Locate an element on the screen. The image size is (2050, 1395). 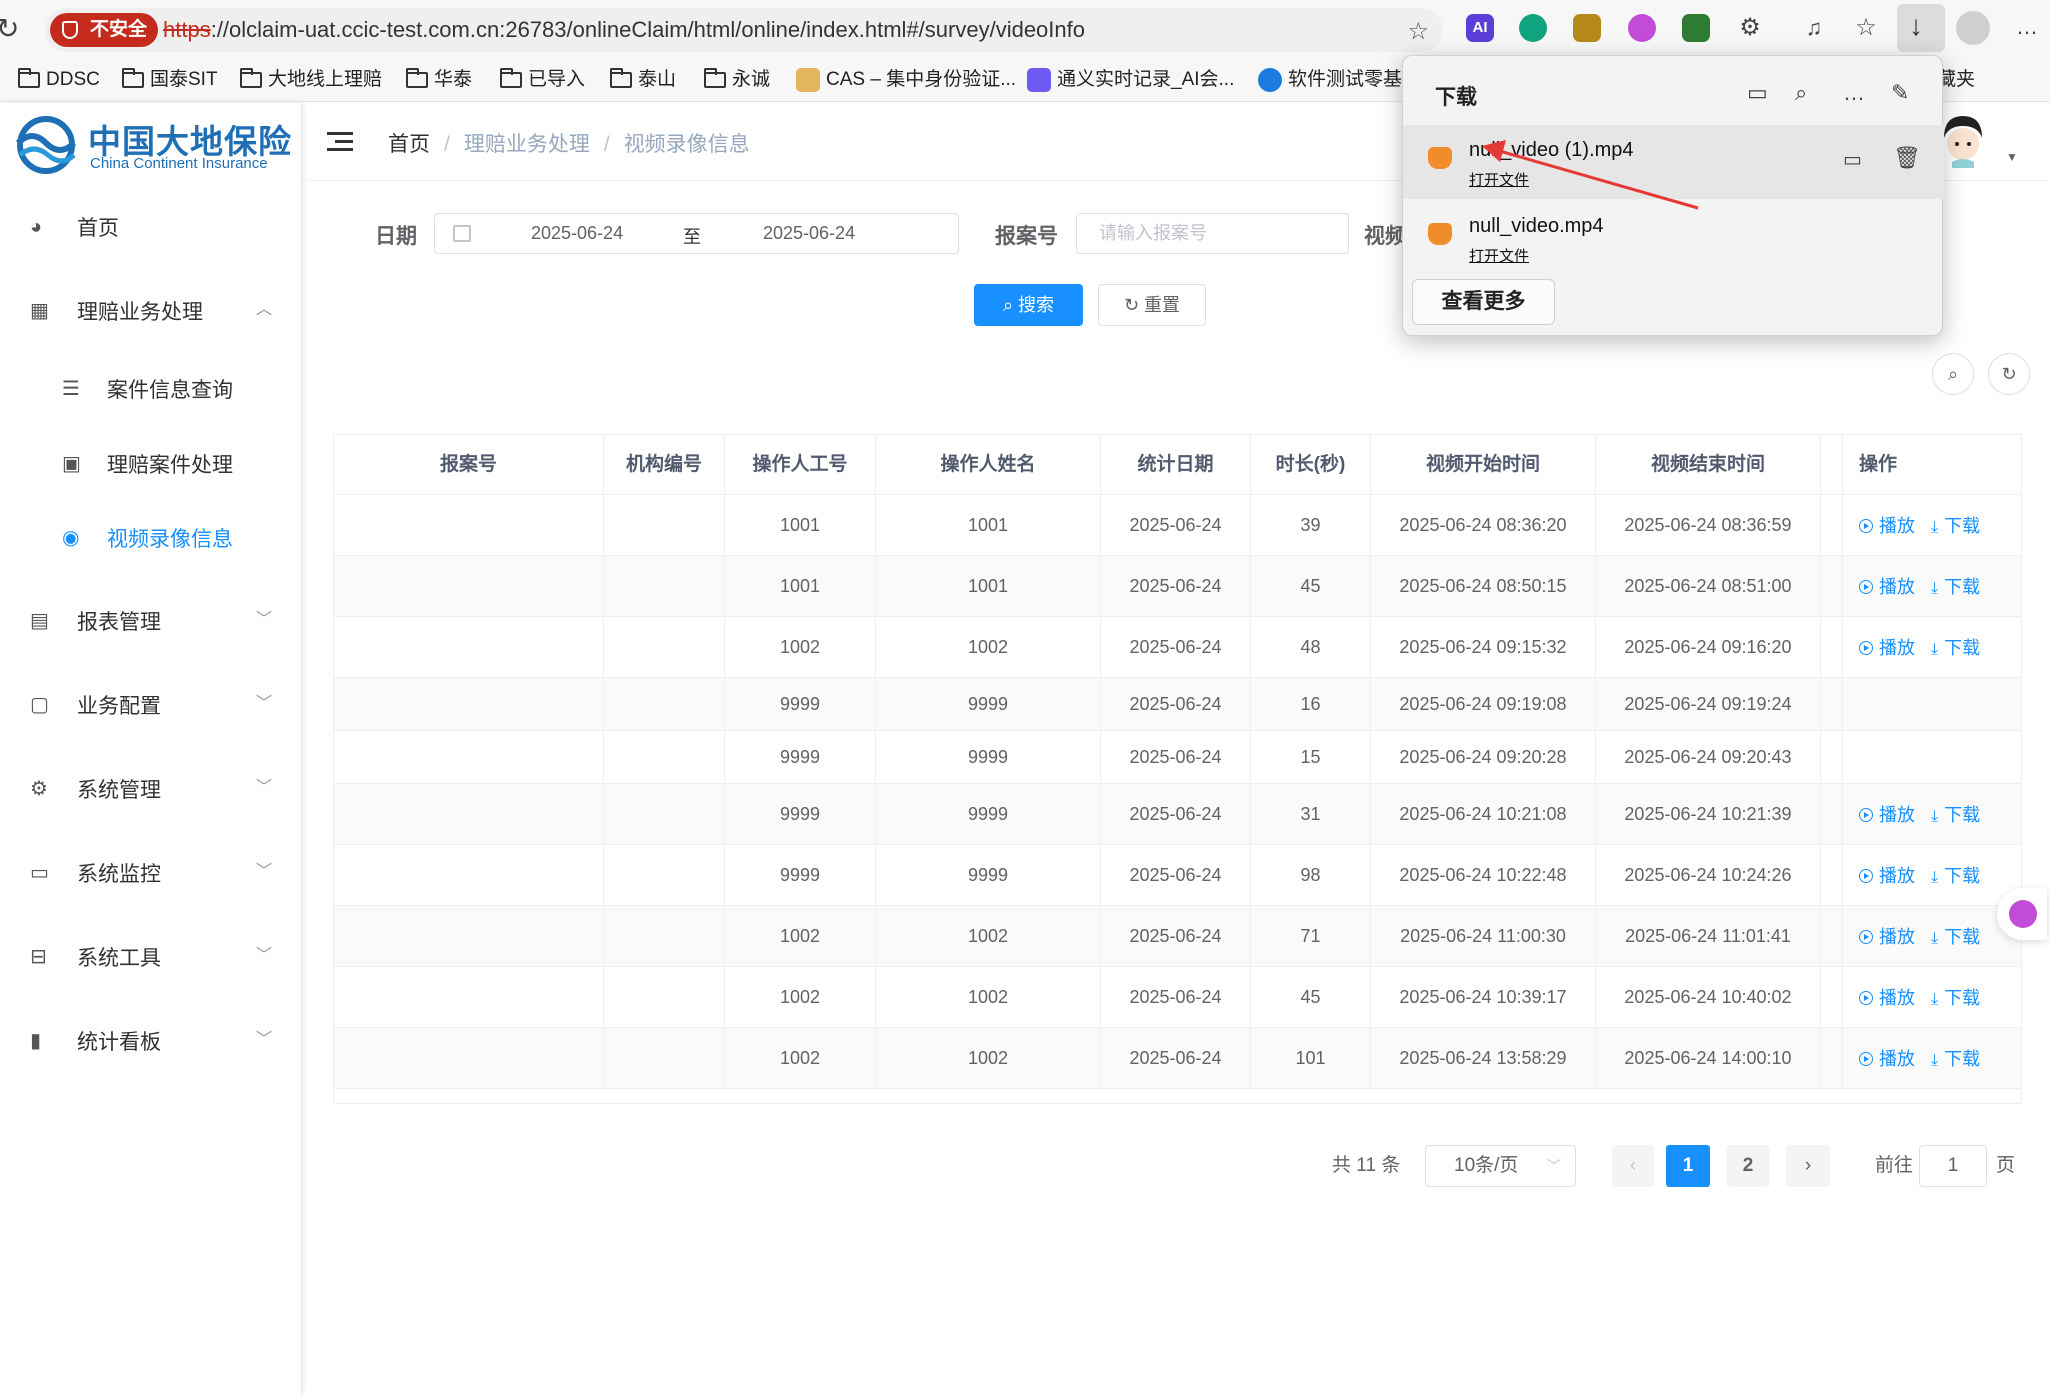
see-more-button: 查看更多 is located at coordinates (1483, 302).